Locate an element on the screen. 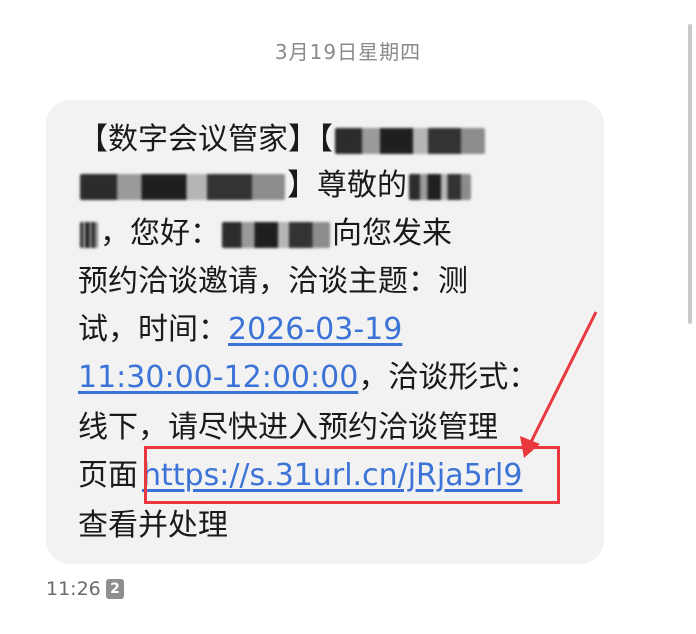 Image resolution: width=696 pixels, height=634 pixels. message-text: 【数字会议管家】【 is located at coordinates (205, 139).